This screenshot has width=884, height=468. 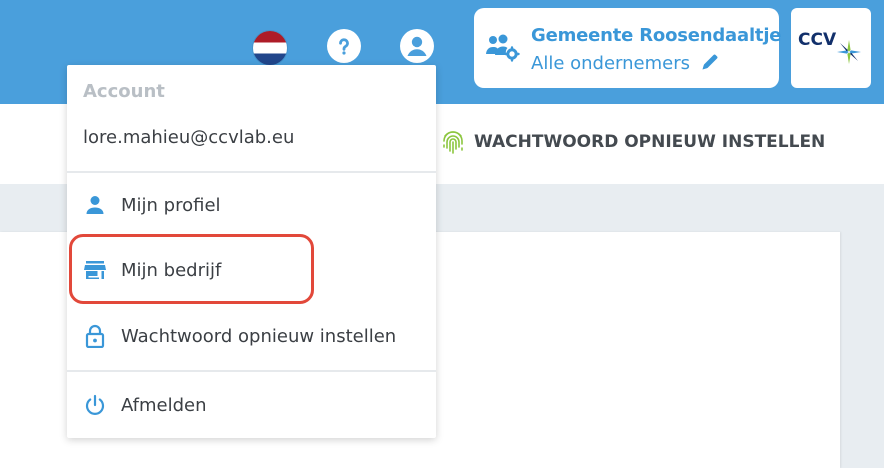 I want to click on user-account-icon, so click(x=417, y=46).